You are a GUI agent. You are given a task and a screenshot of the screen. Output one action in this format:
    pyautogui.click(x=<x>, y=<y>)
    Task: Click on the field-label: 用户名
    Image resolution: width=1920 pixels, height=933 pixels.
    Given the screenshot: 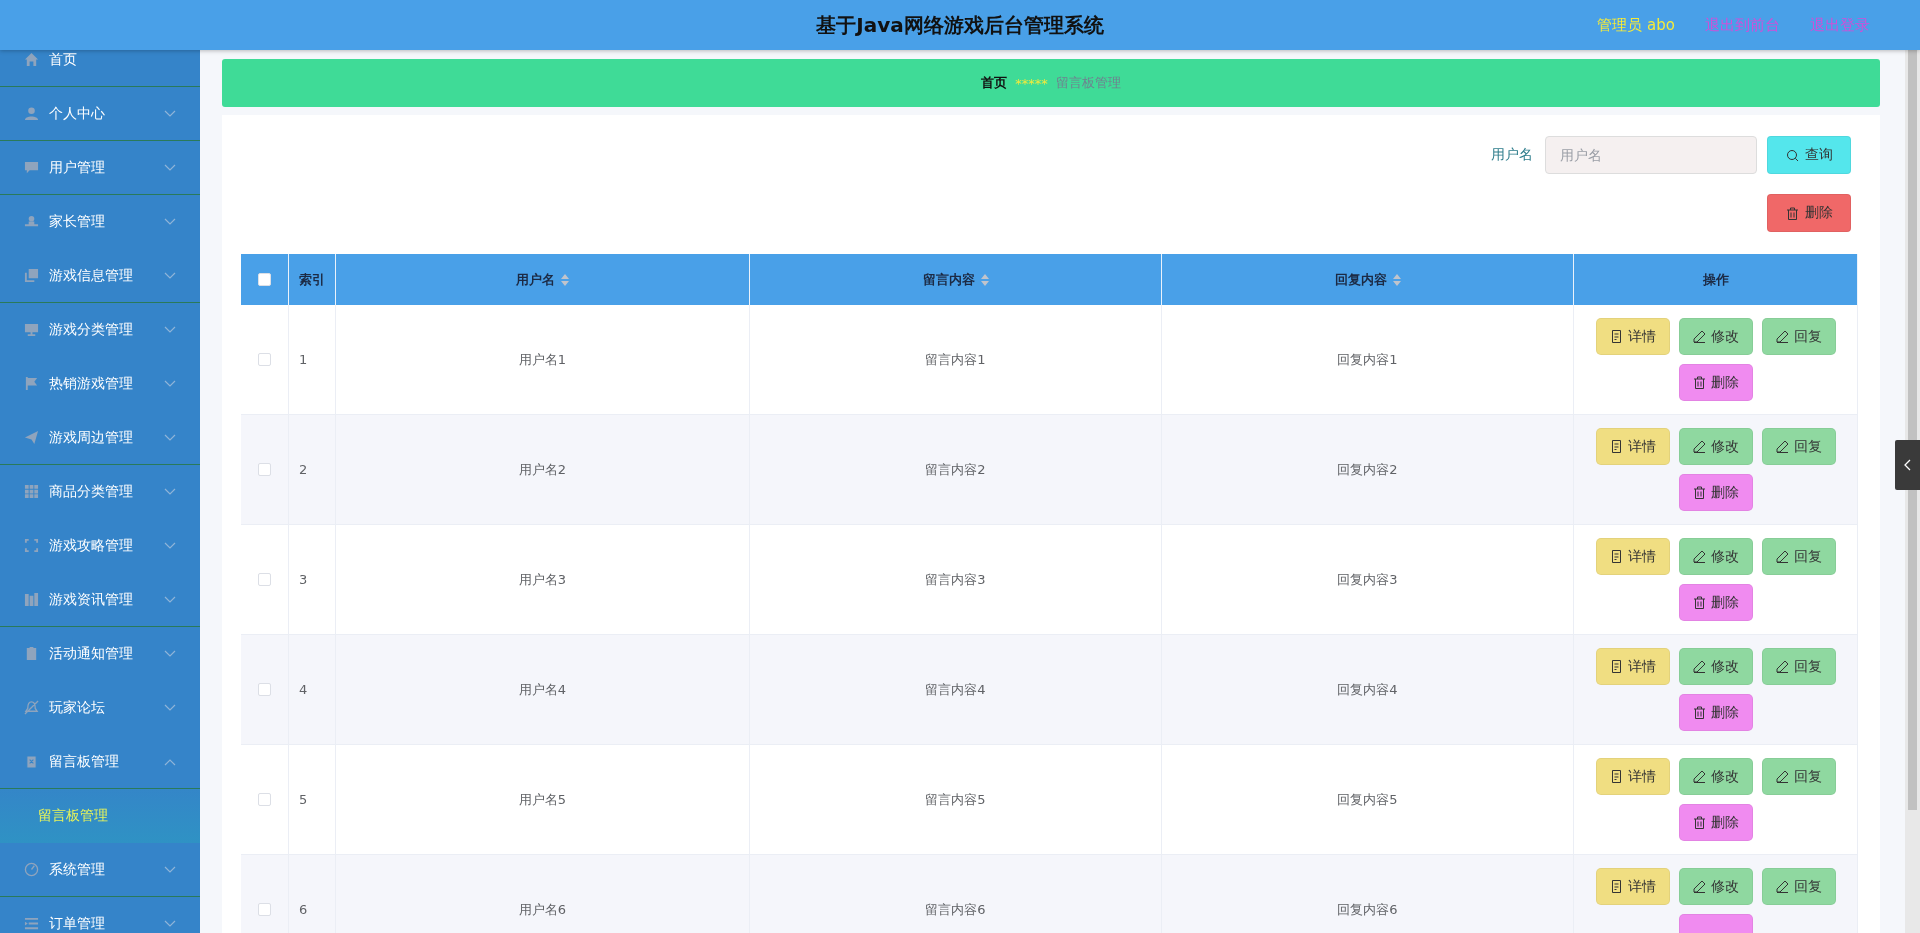 What is the action you would take?
    pyautogui.click(x=1512, y=155)
    